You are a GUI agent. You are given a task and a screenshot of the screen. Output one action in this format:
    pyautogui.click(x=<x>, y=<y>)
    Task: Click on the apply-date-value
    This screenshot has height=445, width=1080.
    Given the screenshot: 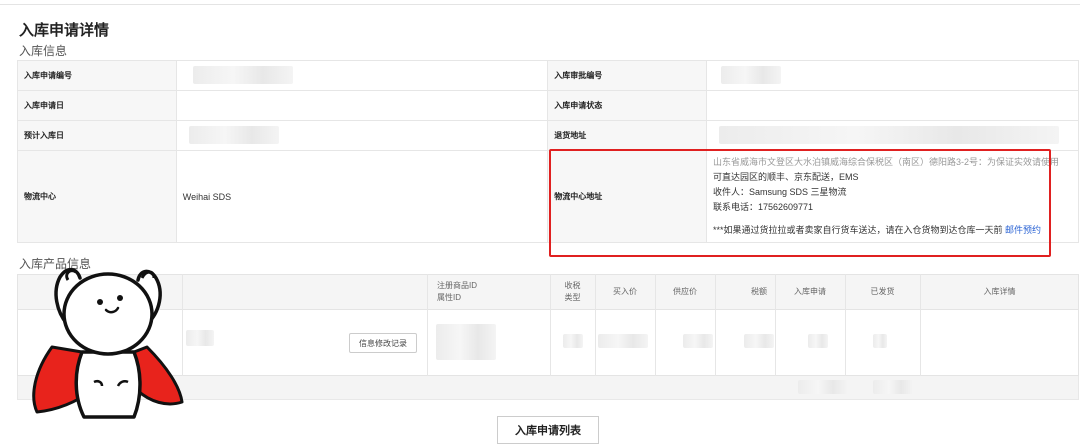 What is the action you would take?
    pyautogui.click(x=362, y=105)
    